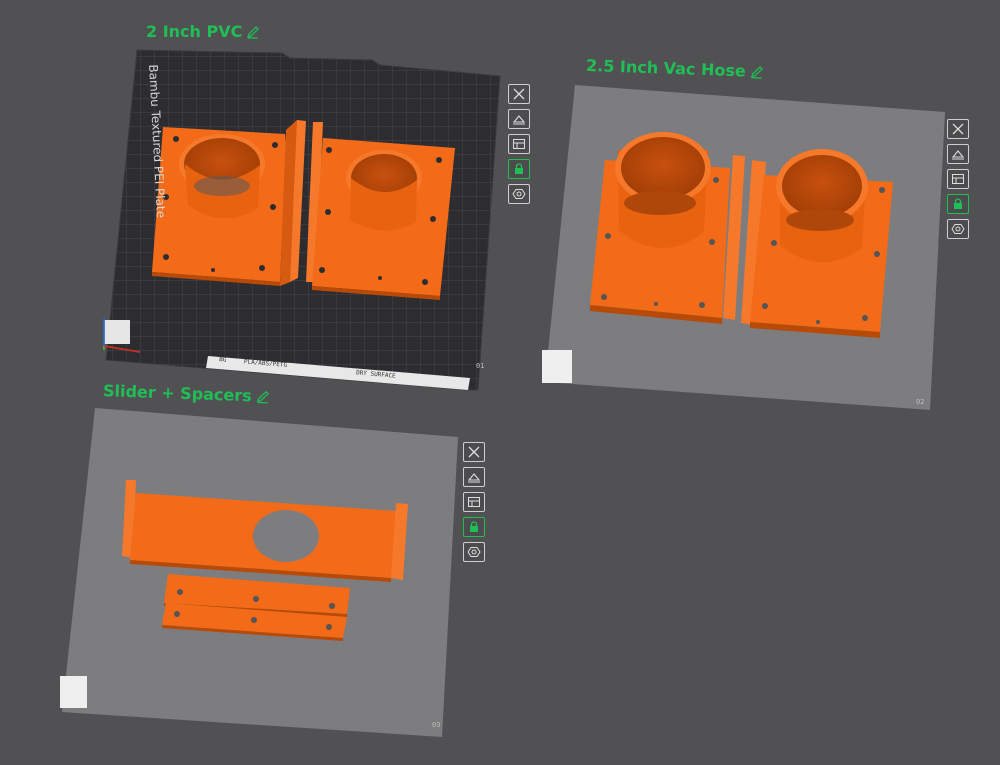 Image resolution: width=1000 pixels, height=765 pixels. I want to click on plate-3-number: 03, so click(436, 725).